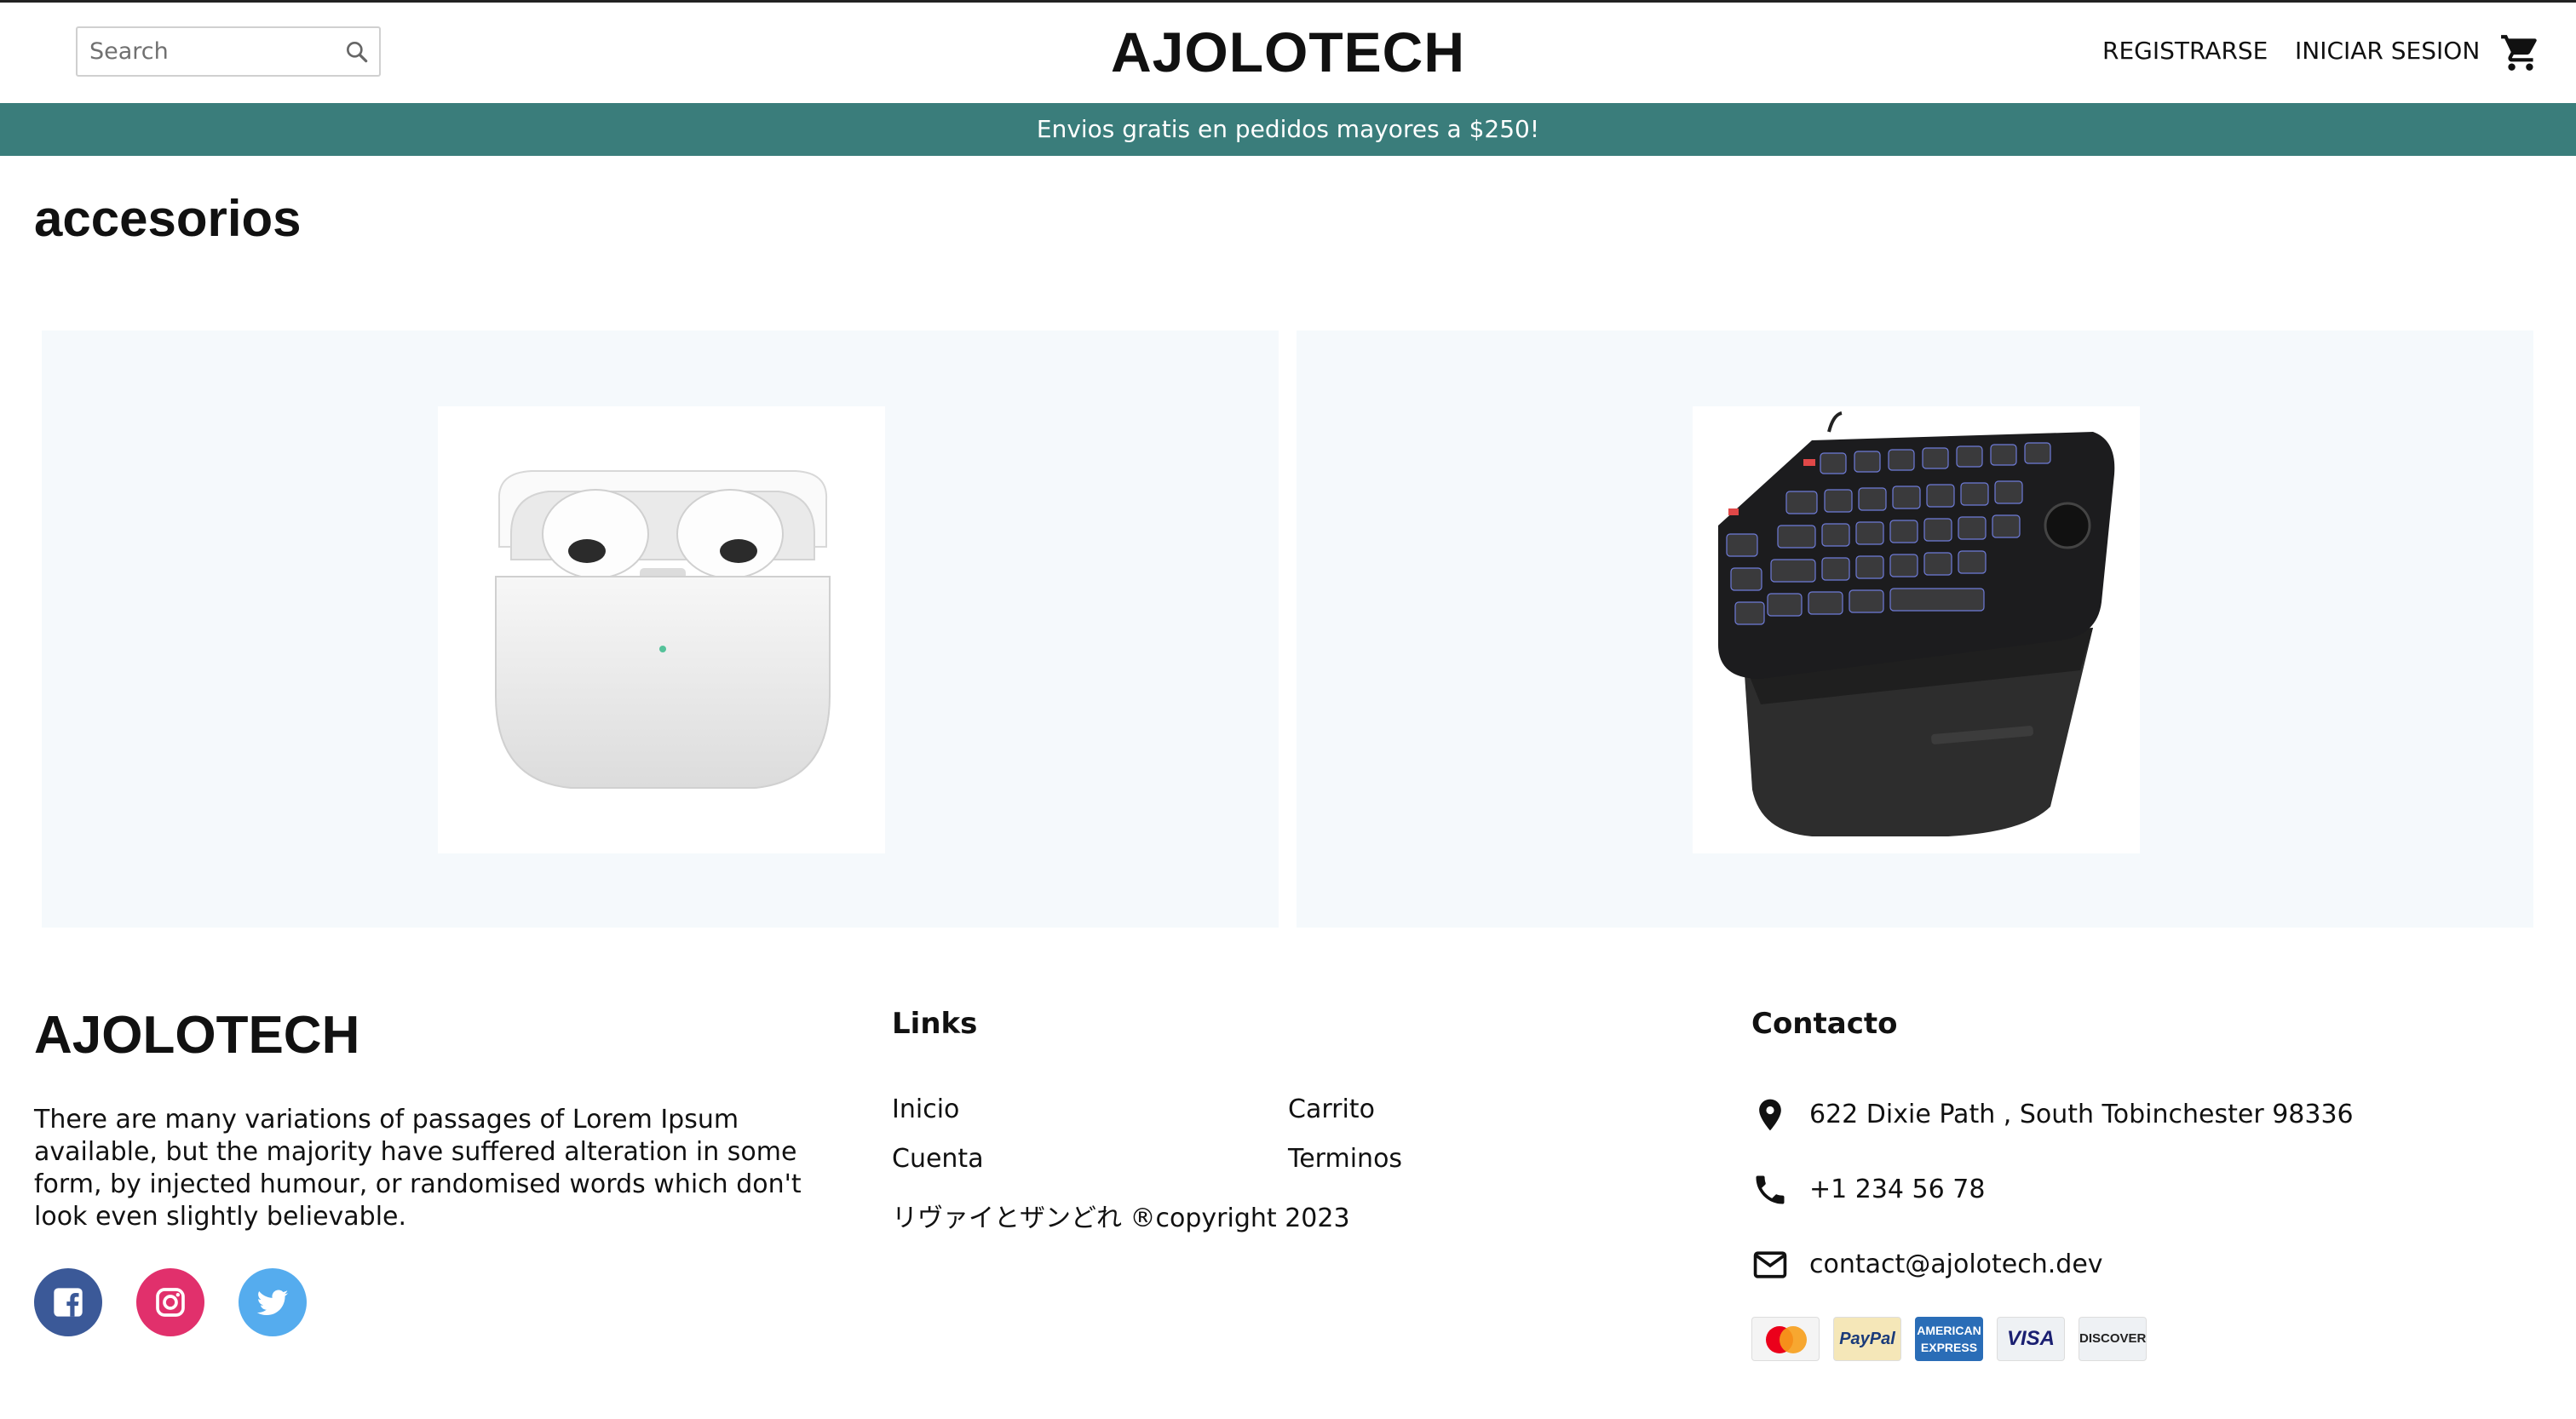 This screenshot has width=2576, height=1419. I want to click on gaming-keypad-image, so click(1916, 629).